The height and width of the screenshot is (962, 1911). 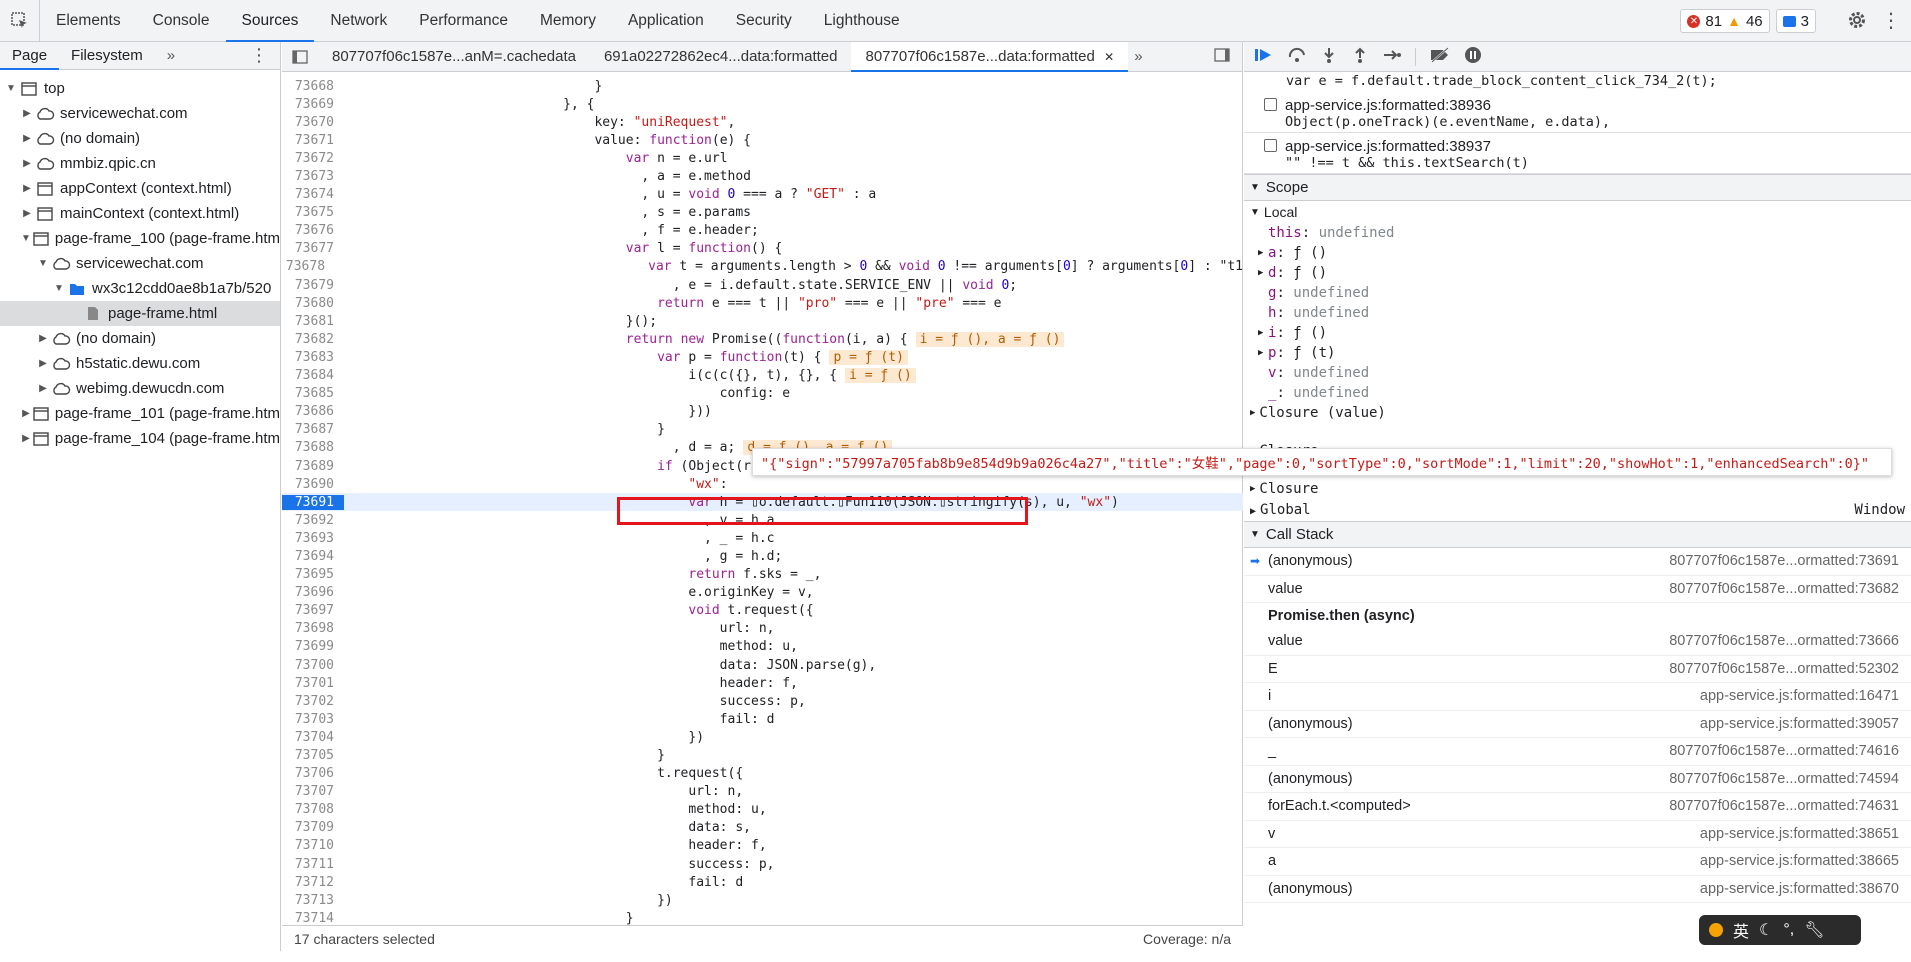 I want to click on line-number: 73674, so click(x=313, y=194).